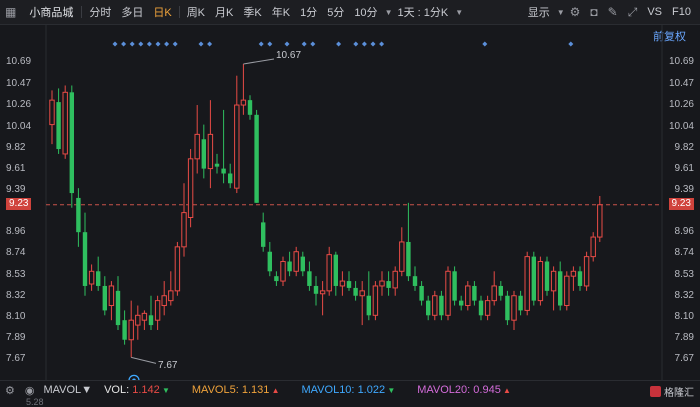  What do you see at coordinates (539, 12) in the screenshot?
I see `display-button: 显示` at bounding box center [539, 12].